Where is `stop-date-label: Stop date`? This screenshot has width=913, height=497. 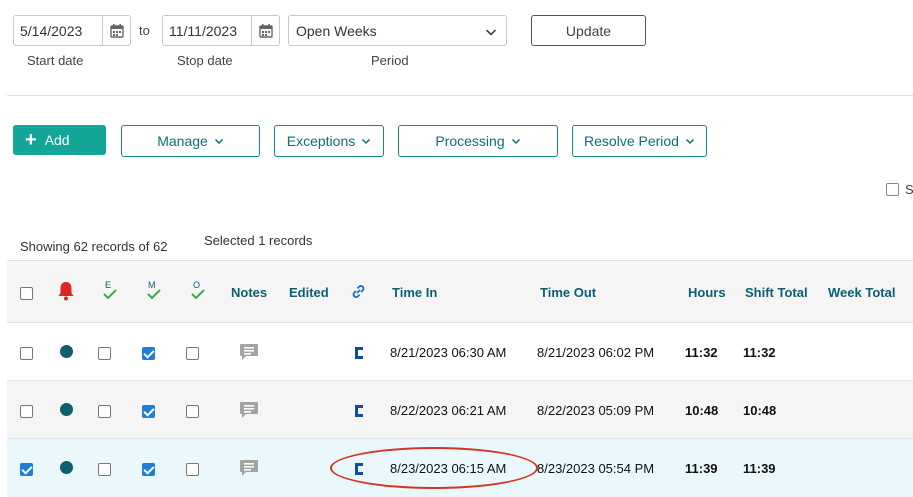 stop-date-label: Stop date is located at coordinates (205, 60).